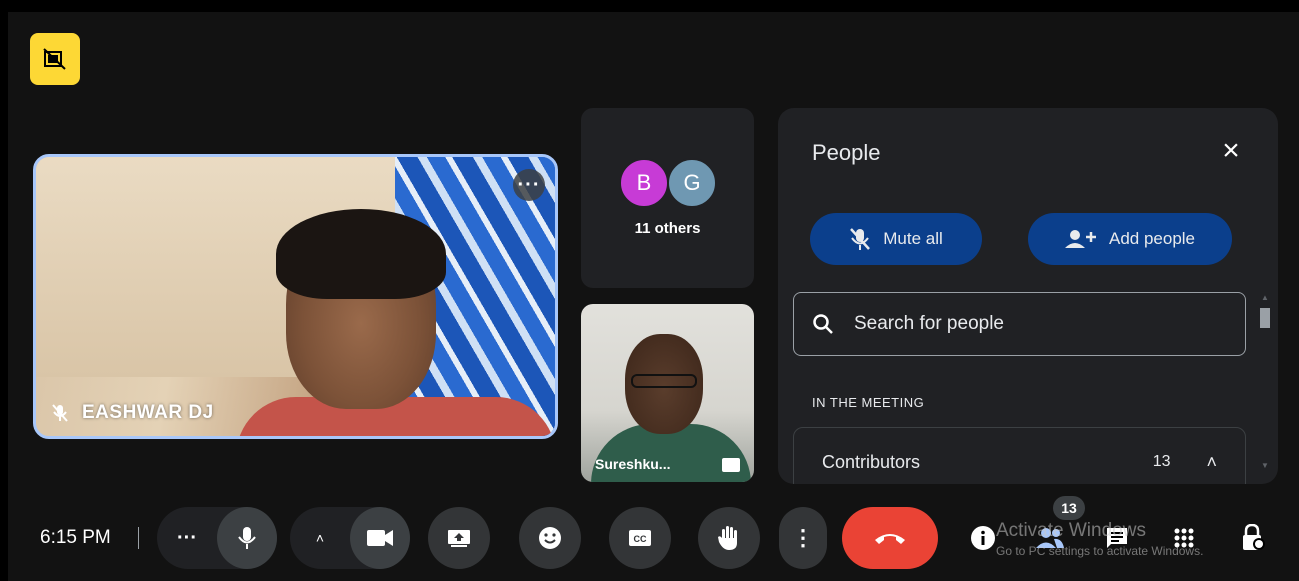 The height and width of the screenshot is (581, 1299). I want to click on meeting-info-button, so click(983, 538).